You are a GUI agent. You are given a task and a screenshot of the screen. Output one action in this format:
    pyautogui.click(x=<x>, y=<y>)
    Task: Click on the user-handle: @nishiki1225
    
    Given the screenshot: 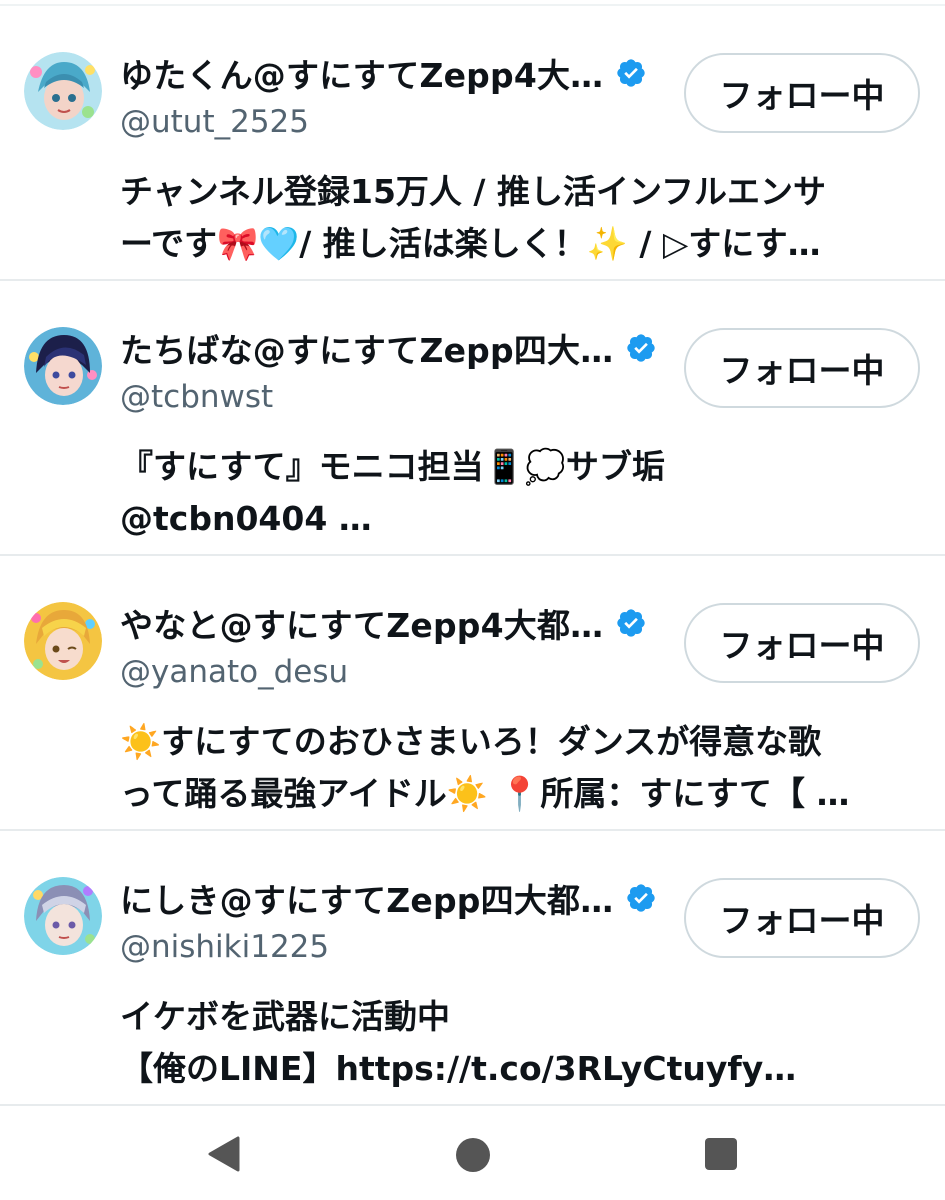 What is the action you would take?
    pyautogui.click(x=225, y=947)
    